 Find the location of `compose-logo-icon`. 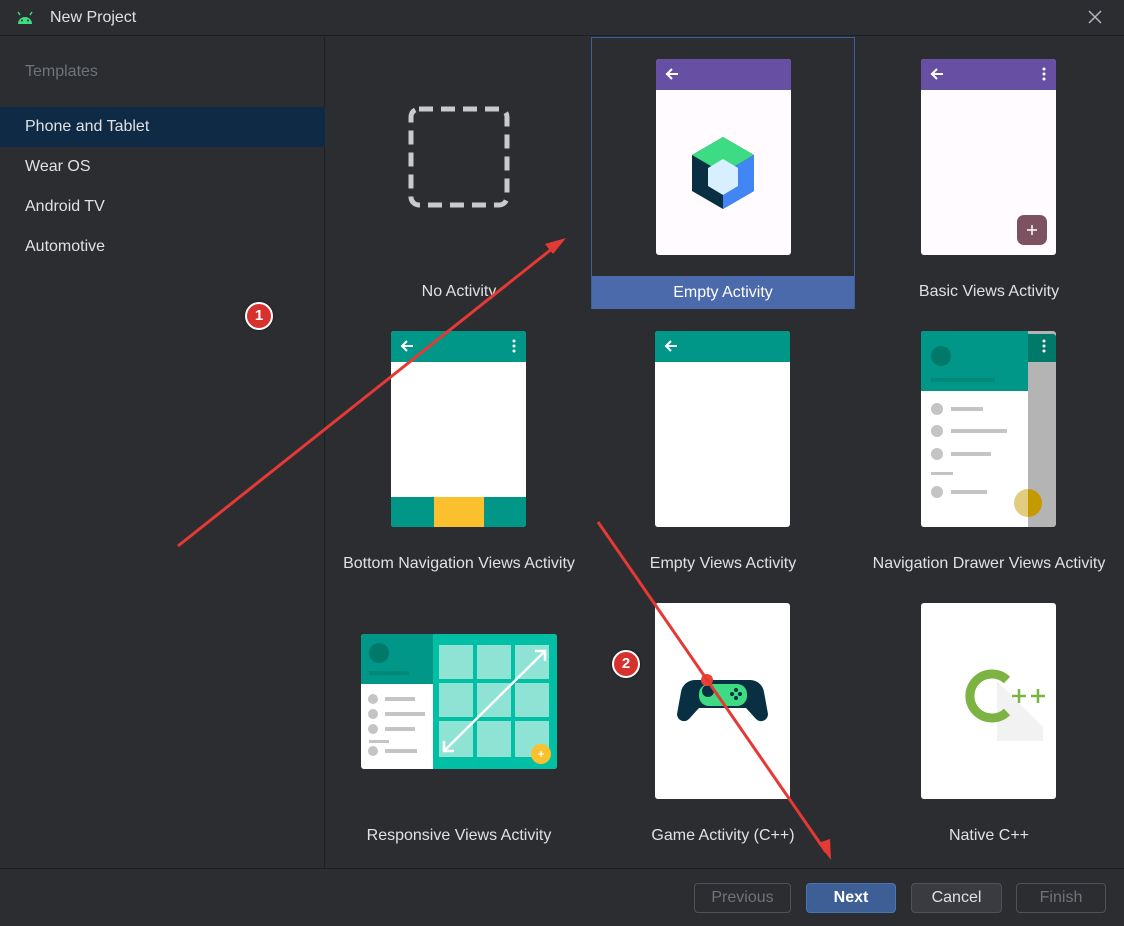

compose-logo-icon is located at coordinates (723, 157).